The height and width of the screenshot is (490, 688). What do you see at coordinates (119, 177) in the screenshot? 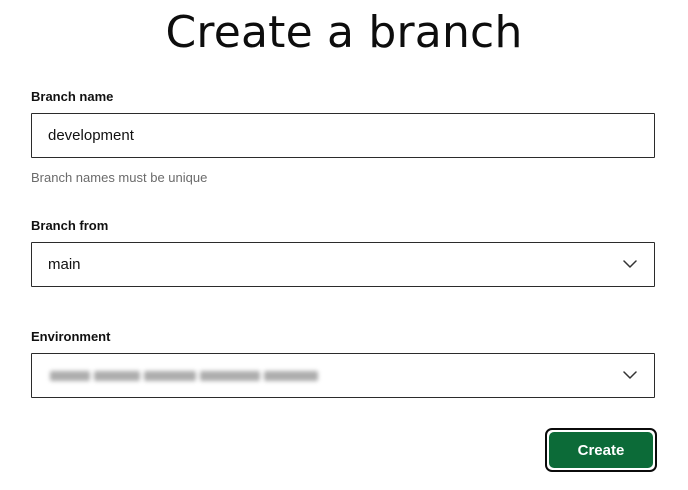
I see `branch-name-helper-text: Branch names must be unique` at bounding box center [119, 177].